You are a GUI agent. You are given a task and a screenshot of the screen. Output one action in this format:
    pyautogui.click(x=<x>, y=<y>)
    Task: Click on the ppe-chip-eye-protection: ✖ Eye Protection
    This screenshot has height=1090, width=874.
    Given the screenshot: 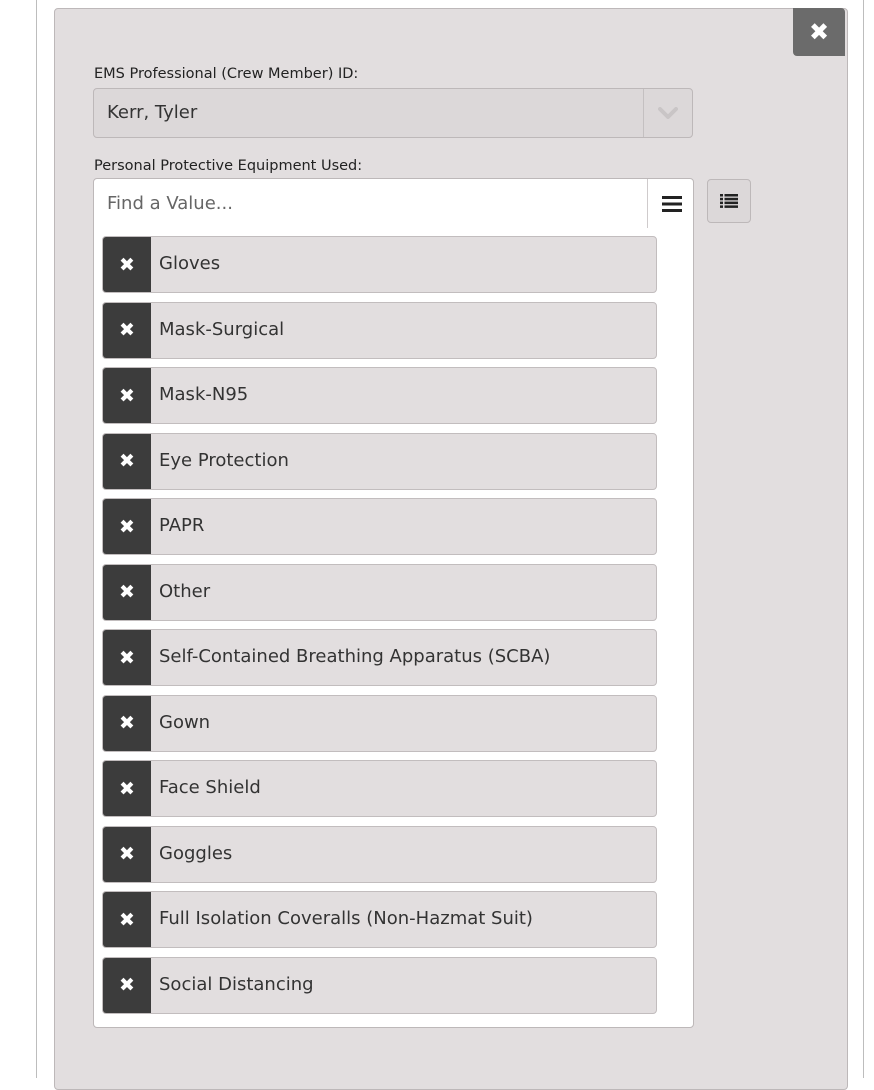 What is the action you would take?
    pyautogui.click(x=379, y=461)
    